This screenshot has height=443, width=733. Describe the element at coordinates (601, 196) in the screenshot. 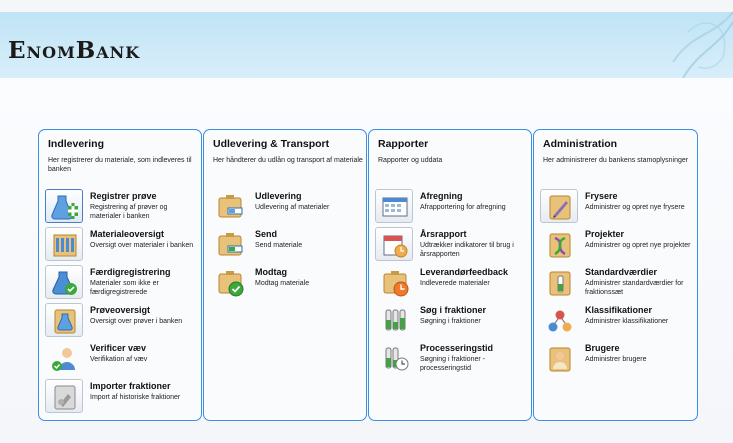

I see `item-title: Frysere` at that location.